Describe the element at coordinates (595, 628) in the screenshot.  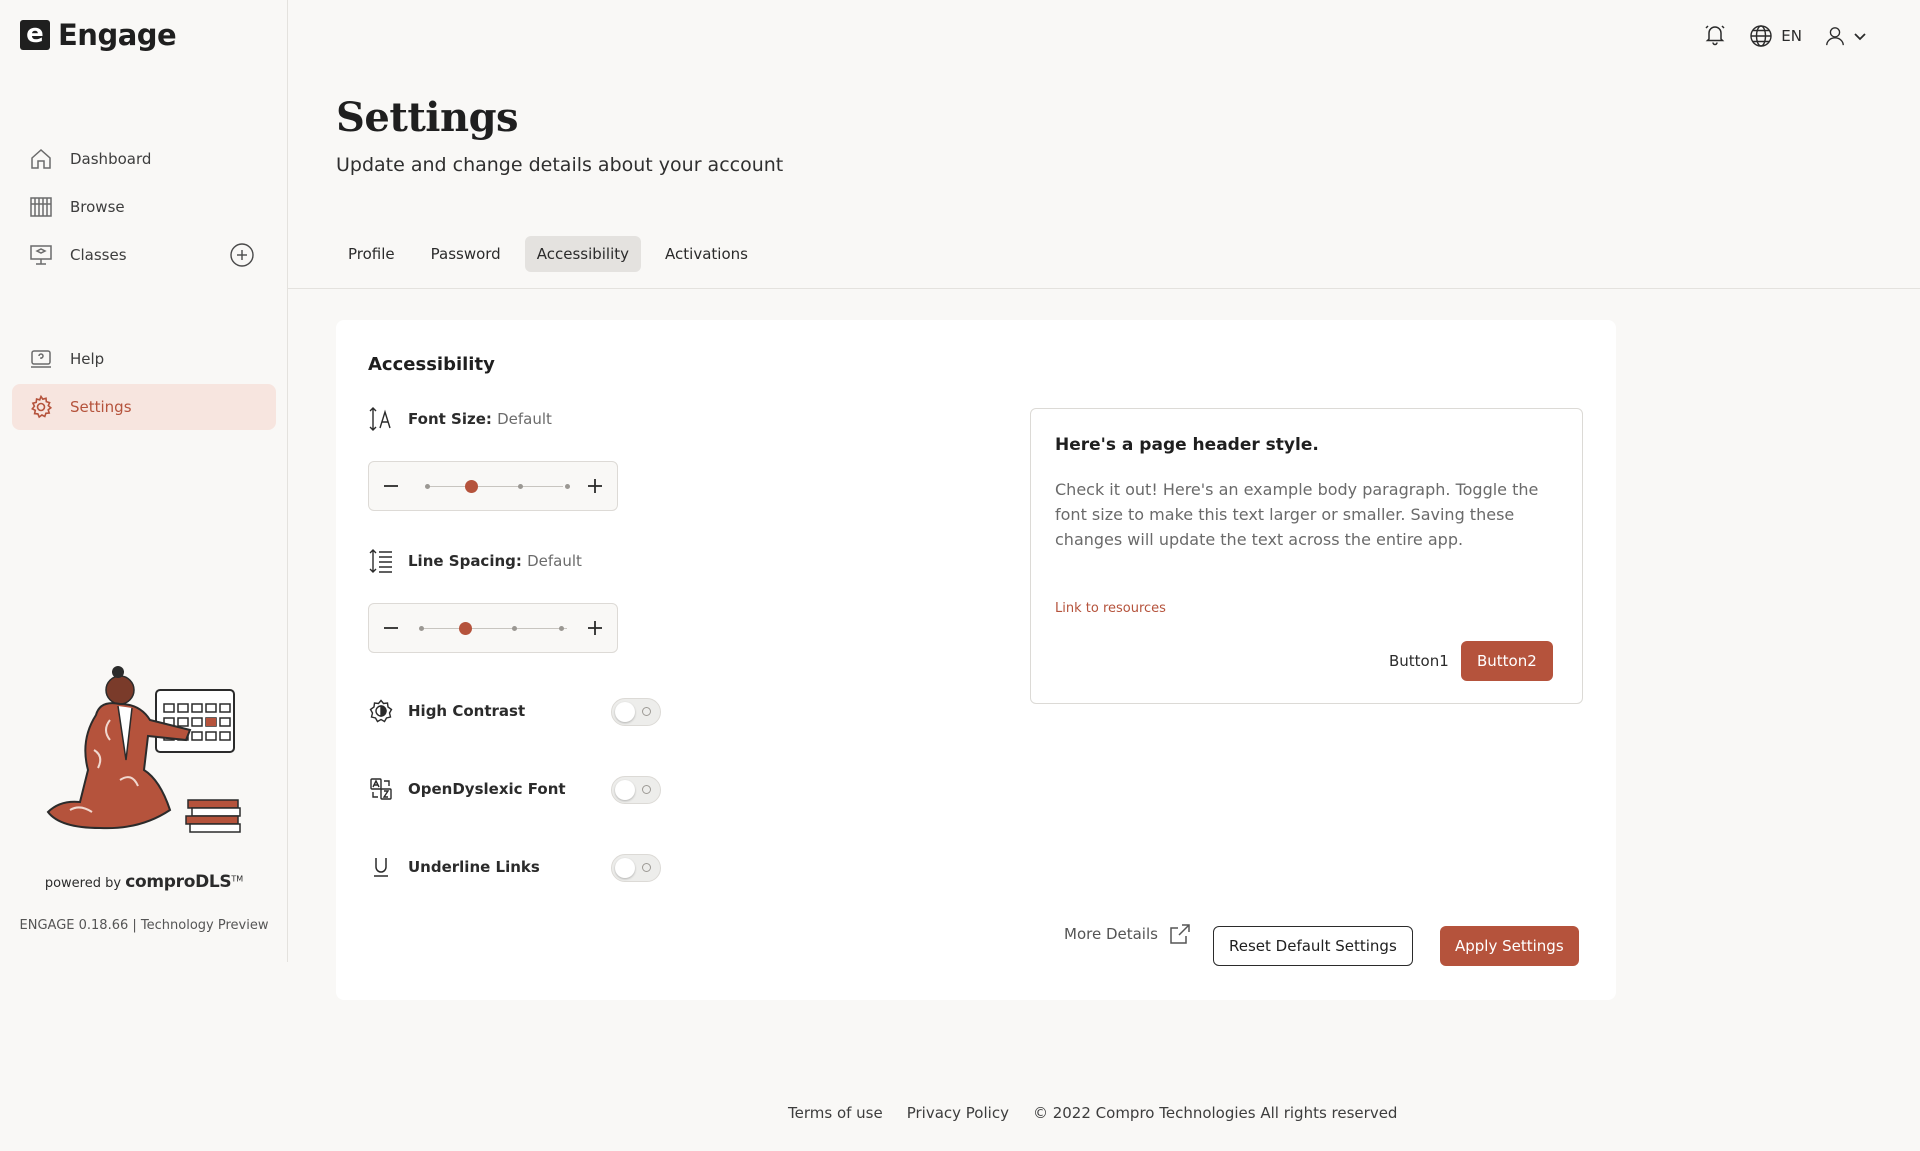
I see `increase-line-spacing-button` at that location.